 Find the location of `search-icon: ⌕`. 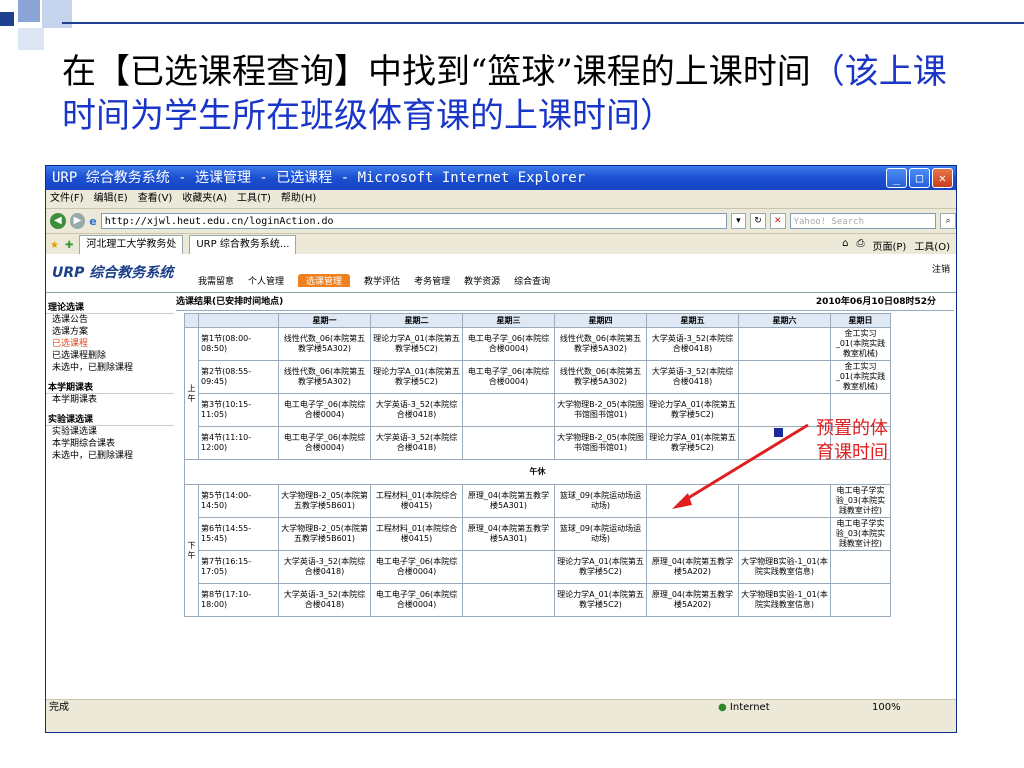

search-icon: ⌕ is located at coordinates (948, 221).